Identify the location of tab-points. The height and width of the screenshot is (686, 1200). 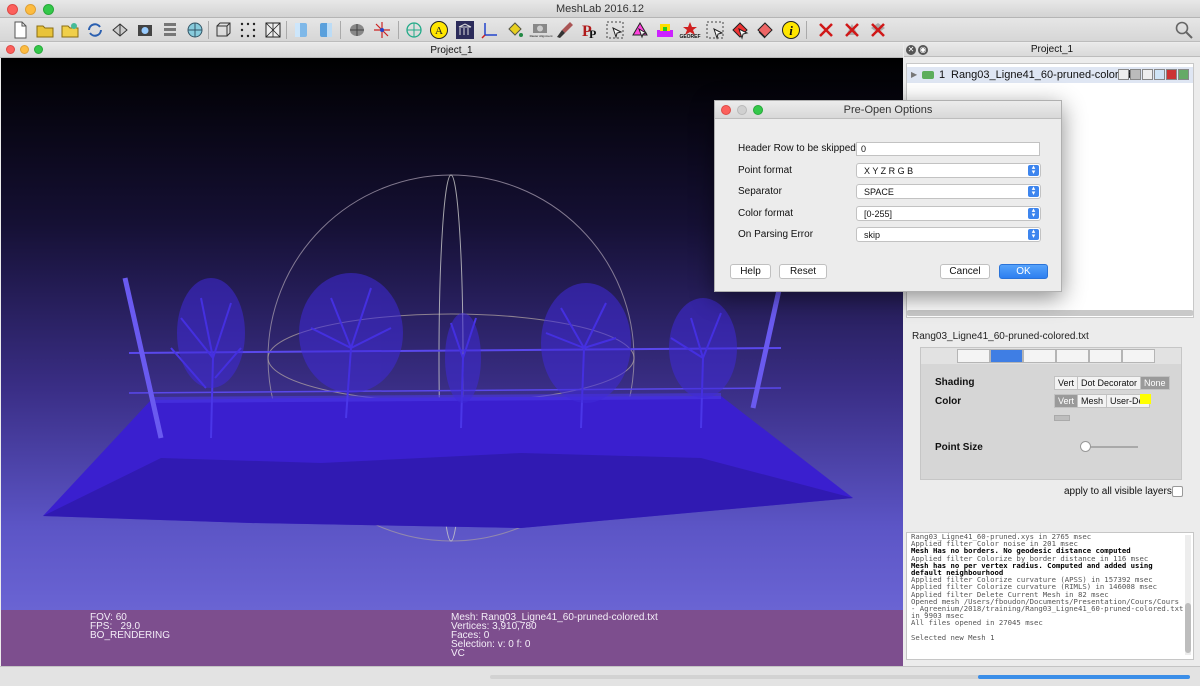
(1006, 356).